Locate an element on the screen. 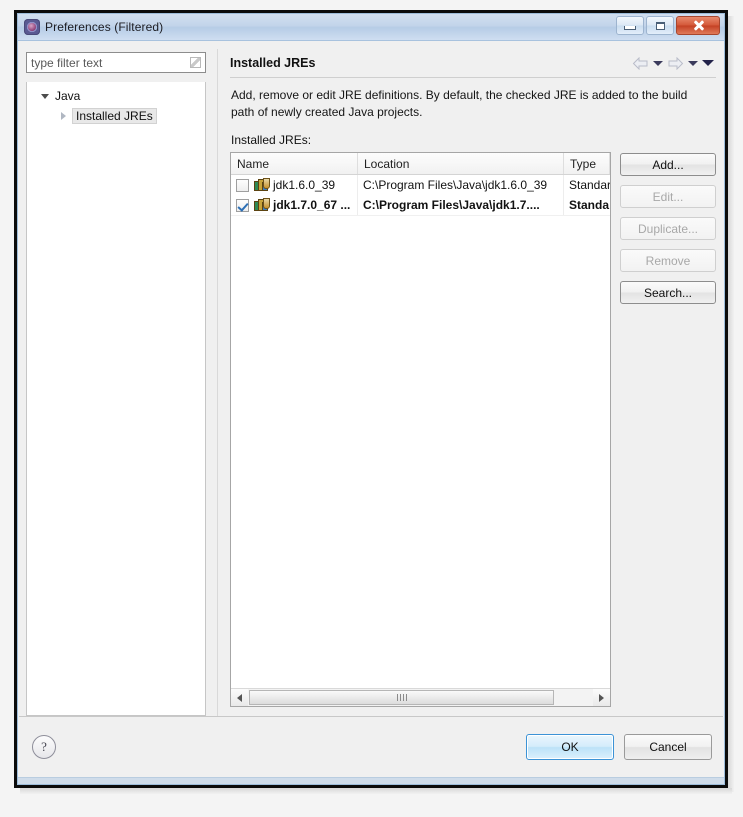  scrollbar-thumb is located at coordinates (401, 697).